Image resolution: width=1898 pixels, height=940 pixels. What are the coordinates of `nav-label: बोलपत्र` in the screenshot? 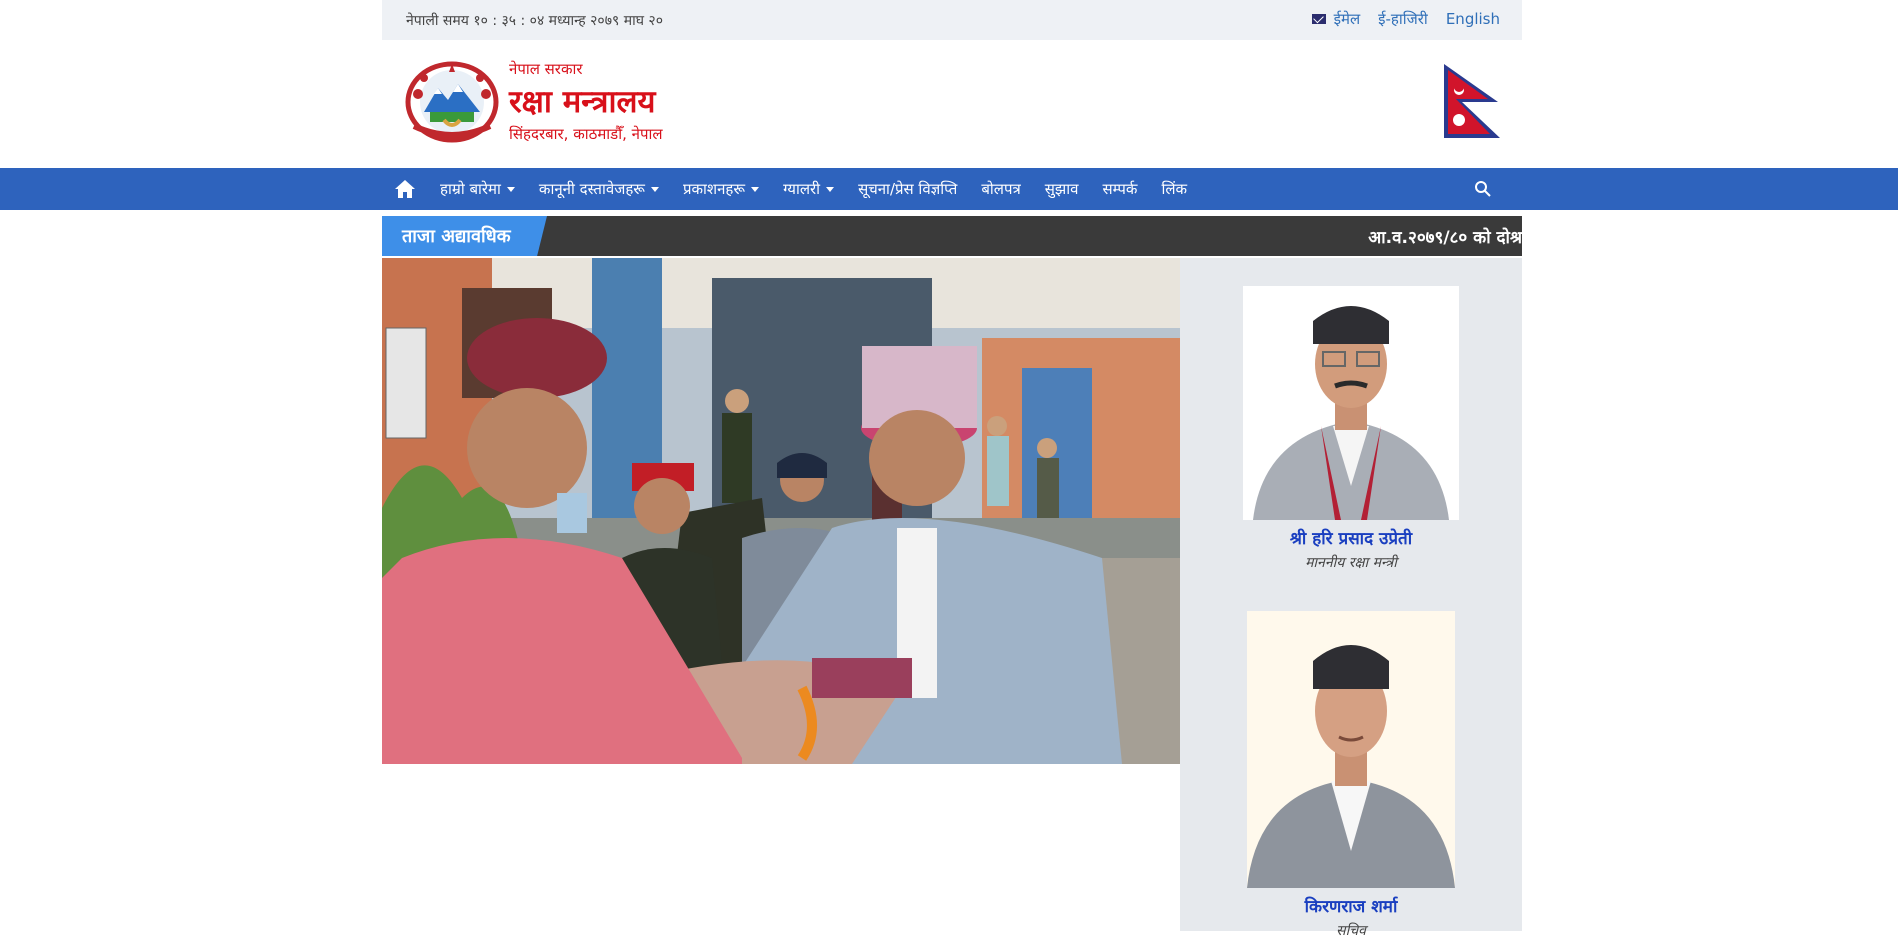 It's located at (1001, 189).